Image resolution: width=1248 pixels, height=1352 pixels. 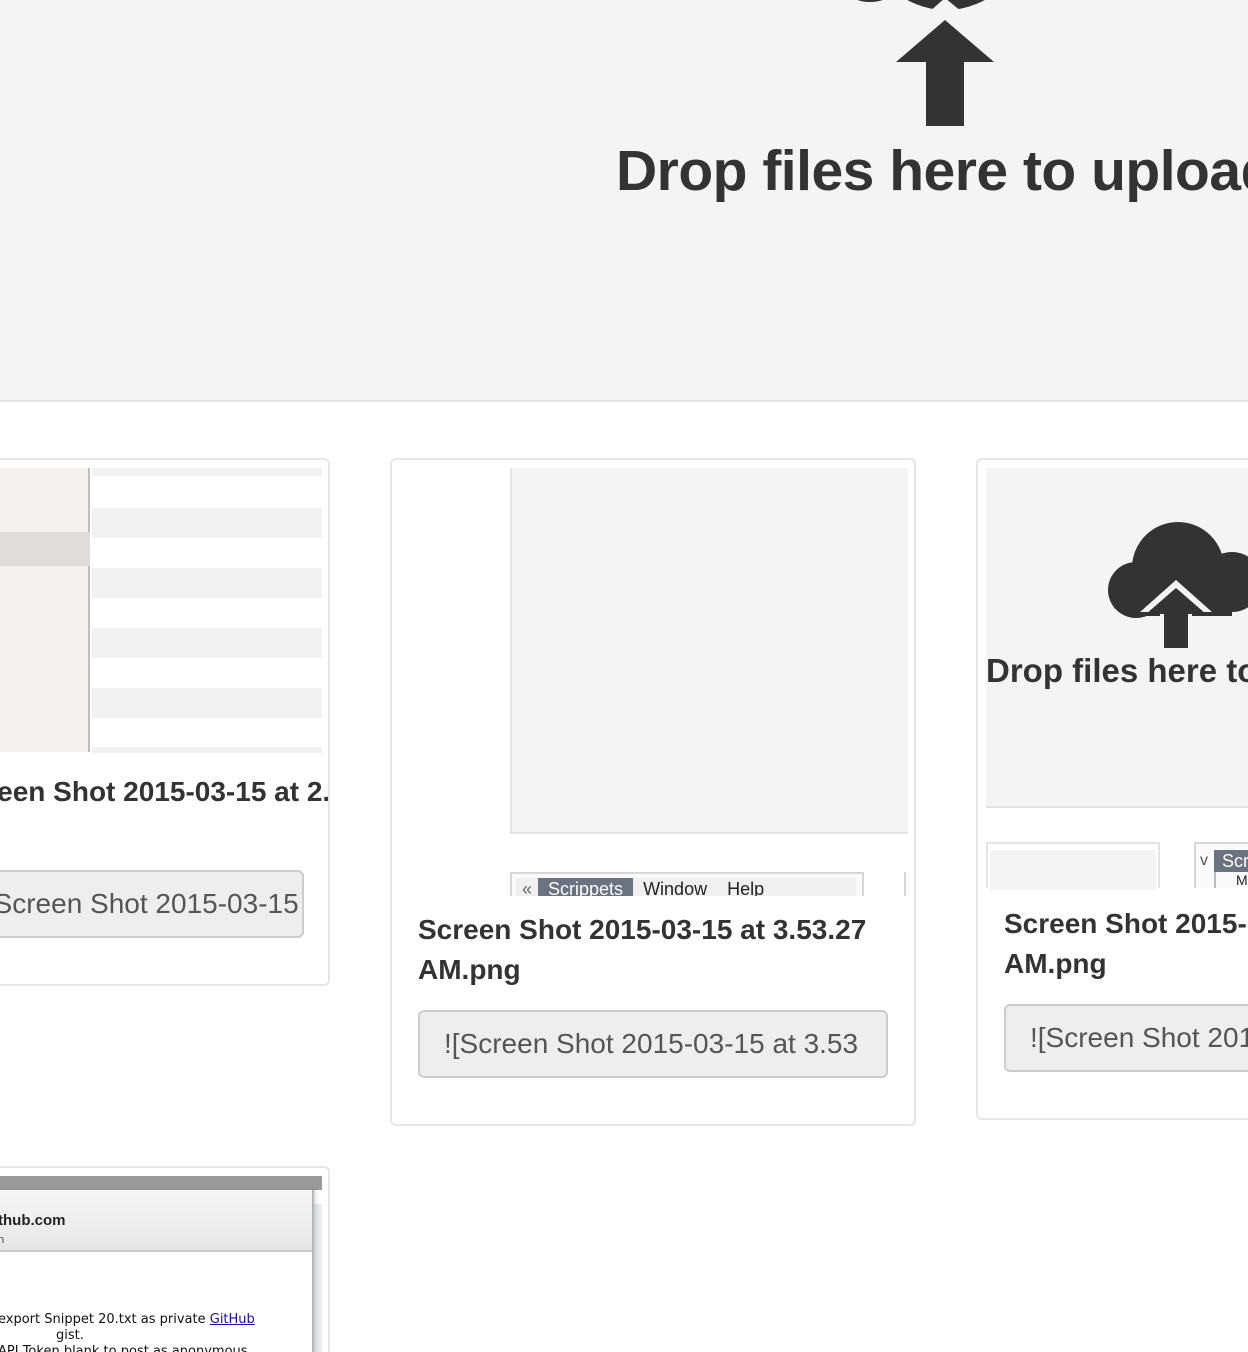 What do you see at coordinates (1055, 963) in the screenshot?
I see `file-name-line2: AM.png` at bounding box center [1055, 963].